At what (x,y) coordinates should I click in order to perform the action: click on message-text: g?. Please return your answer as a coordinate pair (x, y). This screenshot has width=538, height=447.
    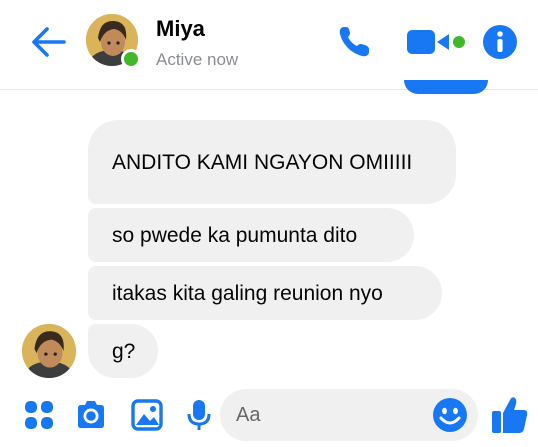
    Looking at the image, I should click on (124, 351).